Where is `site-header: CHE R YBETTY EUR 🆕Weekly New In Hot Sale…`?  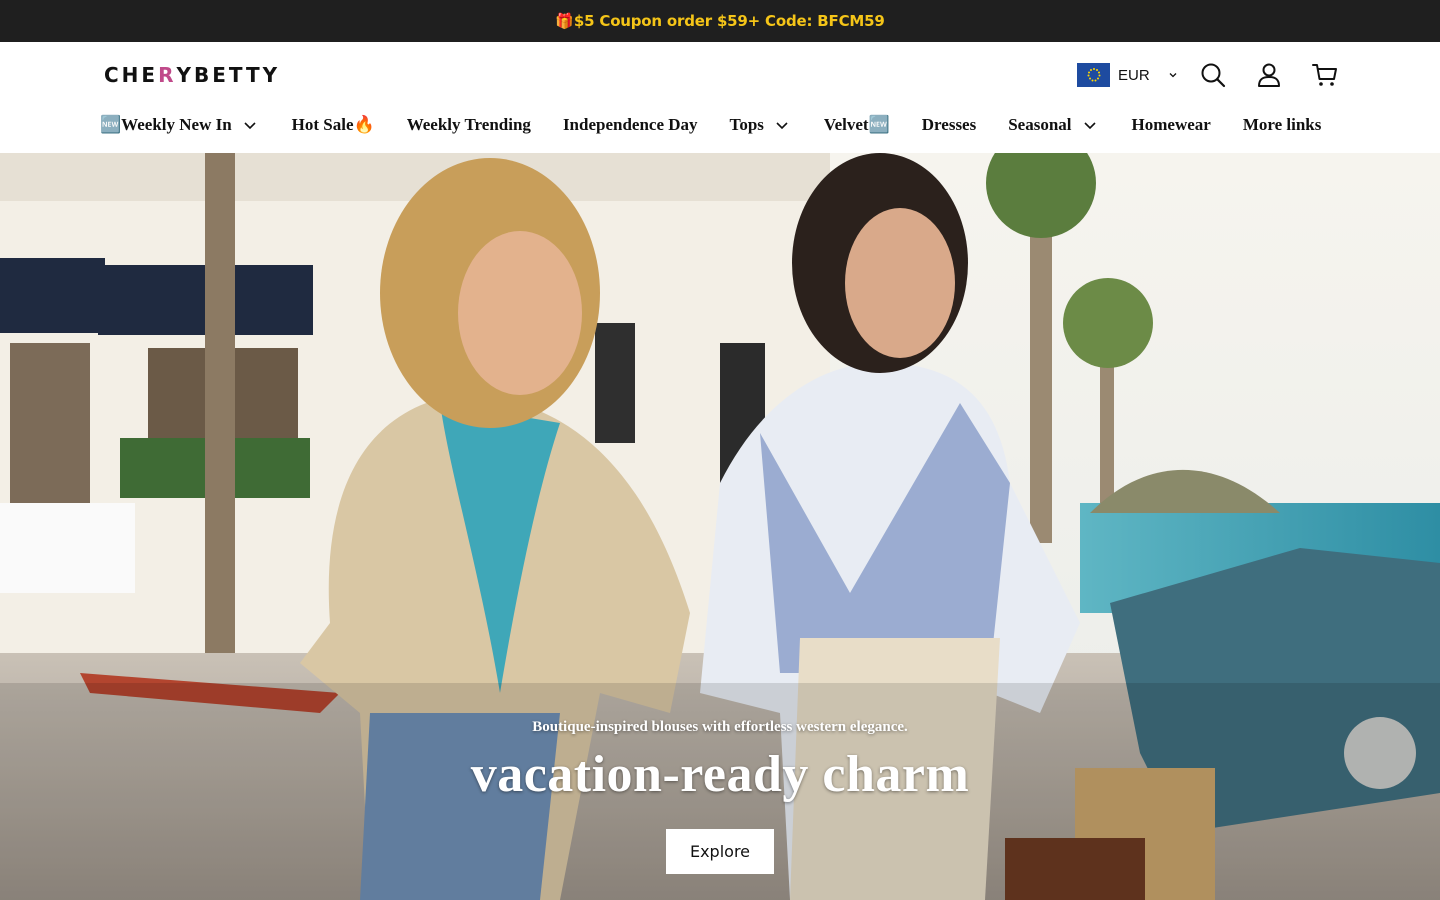 site-header: CHE R YBETTY EUR 🆕Weekly New In Hot Sale… is located at coordinates (720, 97).